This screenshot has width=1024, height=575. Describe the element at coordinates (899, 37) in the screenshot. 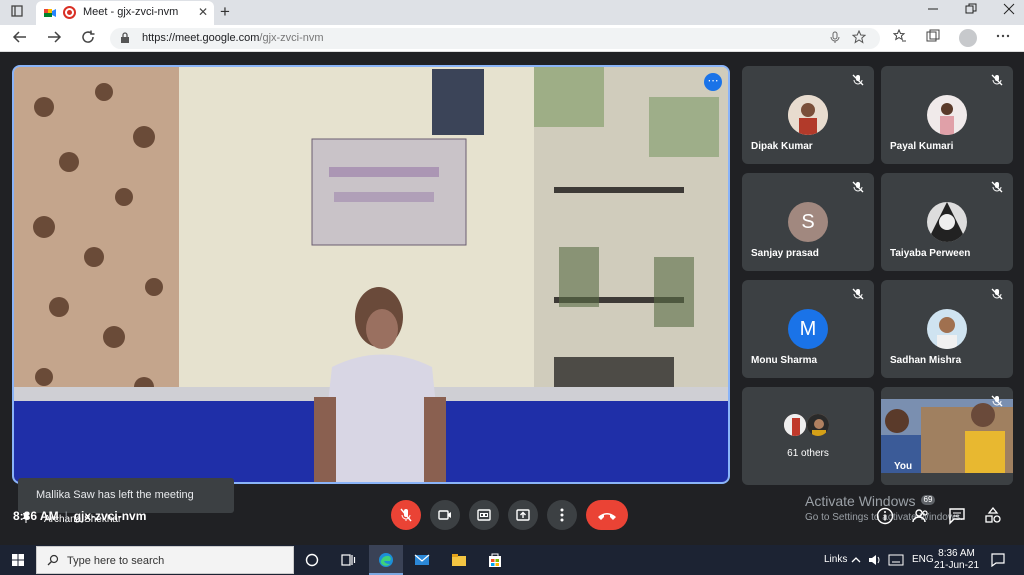

I see `favorites-icon` at that location.